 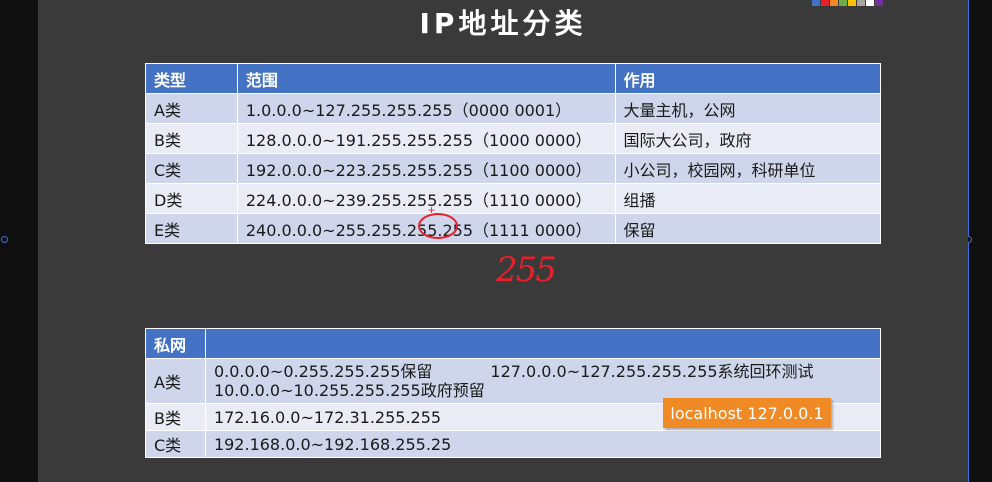 I want to click on mini-toolbar, so click(x=848, y=3).